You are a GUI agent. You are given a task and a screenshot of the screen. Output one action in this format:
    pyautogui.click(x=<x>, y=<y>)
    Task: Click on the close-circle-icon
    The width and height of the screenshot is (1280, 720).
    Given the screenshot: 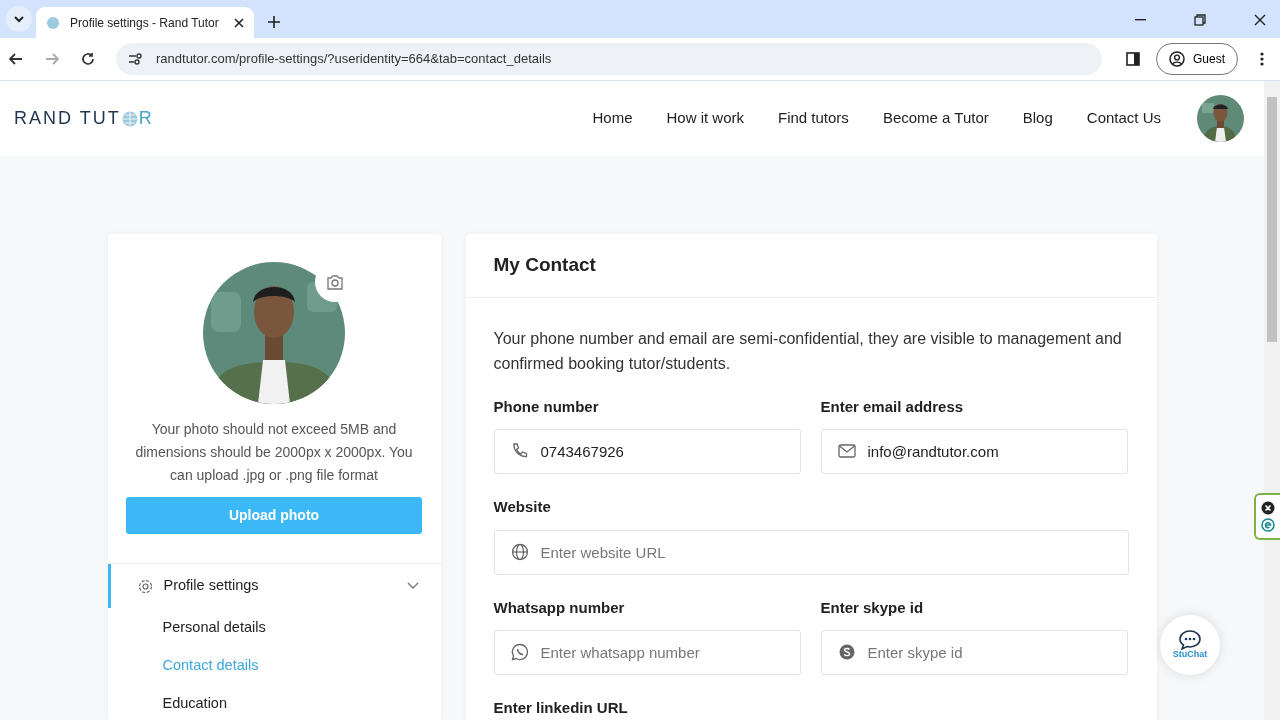 What is the action you would take?
    pyautogui.click(x=1268, y=508)
    